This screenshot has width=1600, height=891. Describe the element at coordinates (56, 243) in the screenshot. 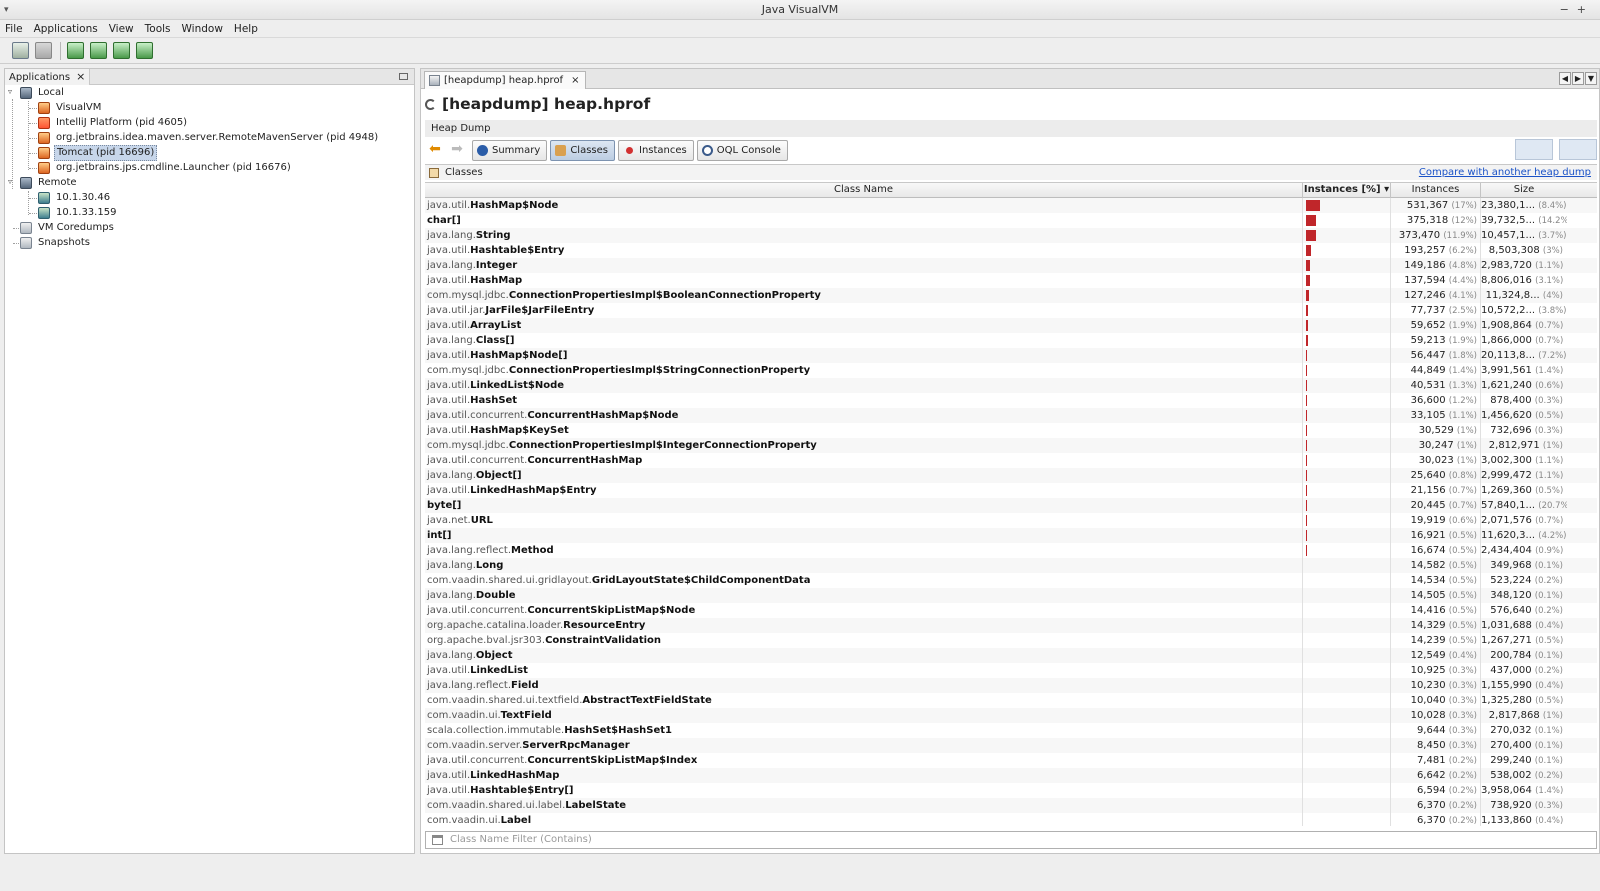

I see `tree-node-snapshots: Snapshots` at that location.